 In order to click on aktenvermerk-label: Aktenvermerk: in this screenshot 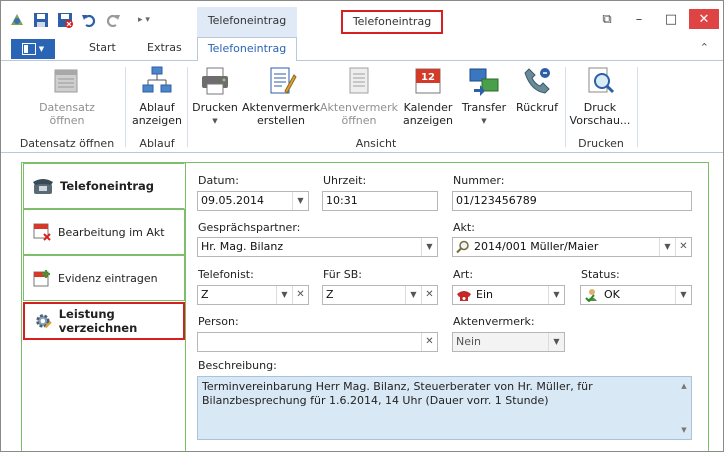, I will do `click(494, 321)`.